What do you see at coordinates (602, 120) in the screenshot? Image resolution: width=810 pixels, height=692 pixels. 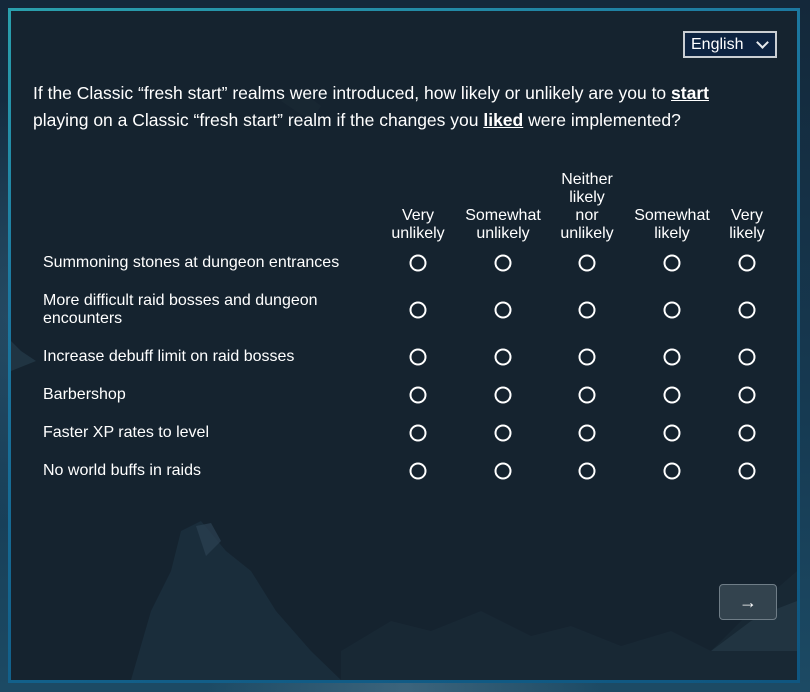 I see `question-part-3: were implemented?` at bounding box center [602, 120].